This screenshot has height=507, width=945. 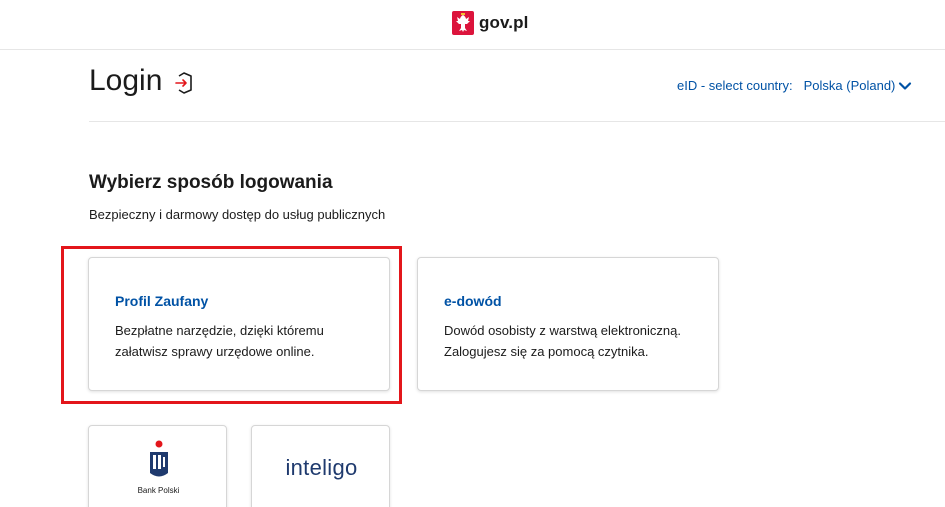 What do you see at coordinates (473, 301) in the screenshot?
I see `method-title: e-dowód` at bounding box center [473, 301].